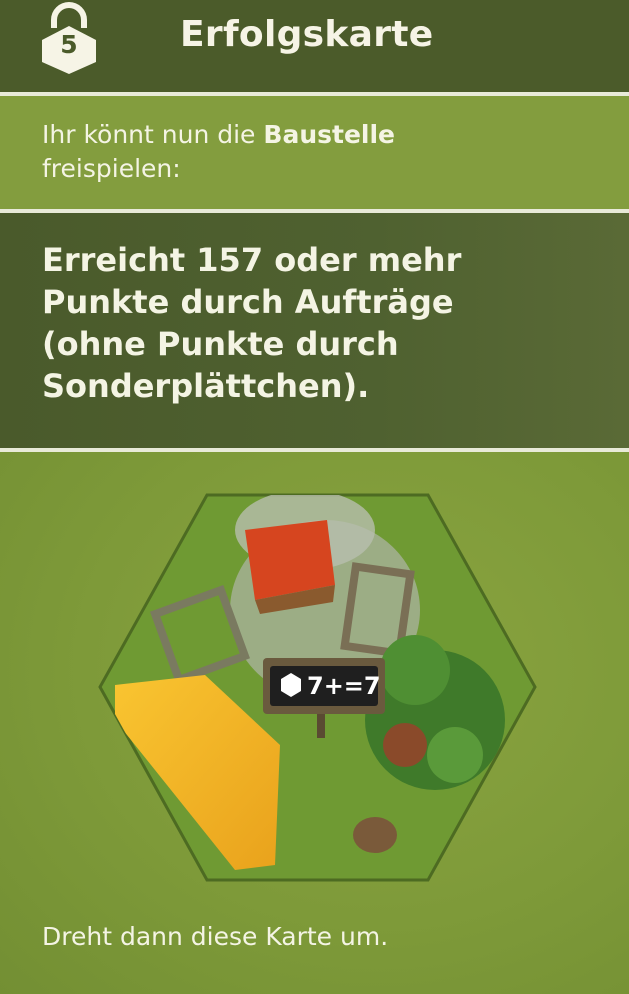 This screenshot has height=994, width=629. What do you see at coordinates (220, 344) in the screenshot?
I see `goal-line: (ohne Punkte durch` at bounding box center [220, 344].